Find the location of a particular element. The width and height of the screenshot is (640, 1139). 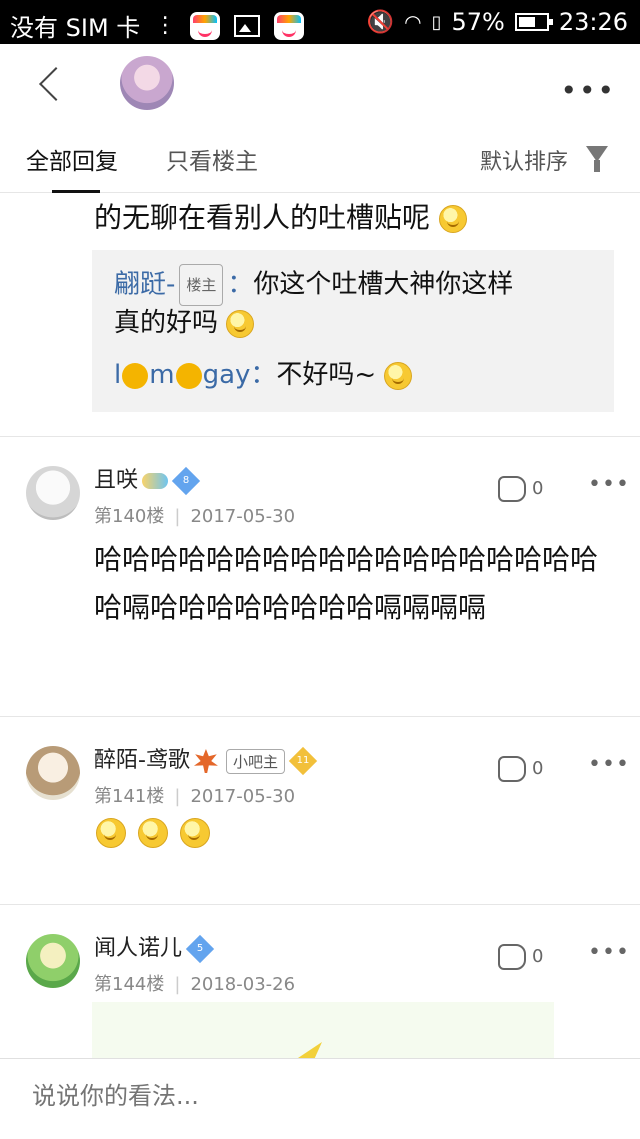

thread-avatar is located at coordinates (147, 83).